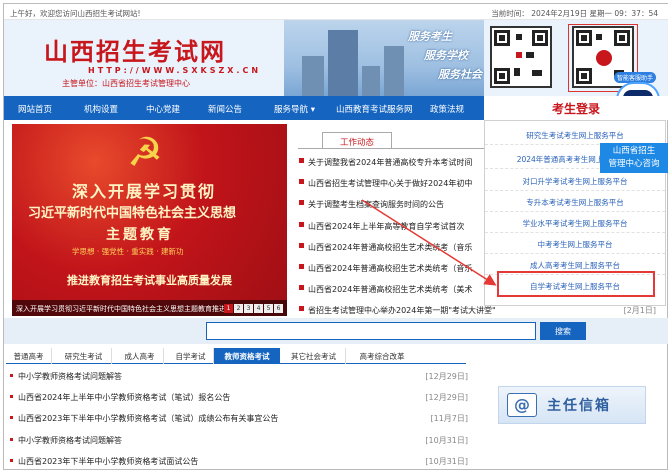  What do you see at coordinates (126, 83) in the screenshot?
I see `sponsor-text: 主管单位：山西省招生考试管理中心` at bounding box center [126, 83].